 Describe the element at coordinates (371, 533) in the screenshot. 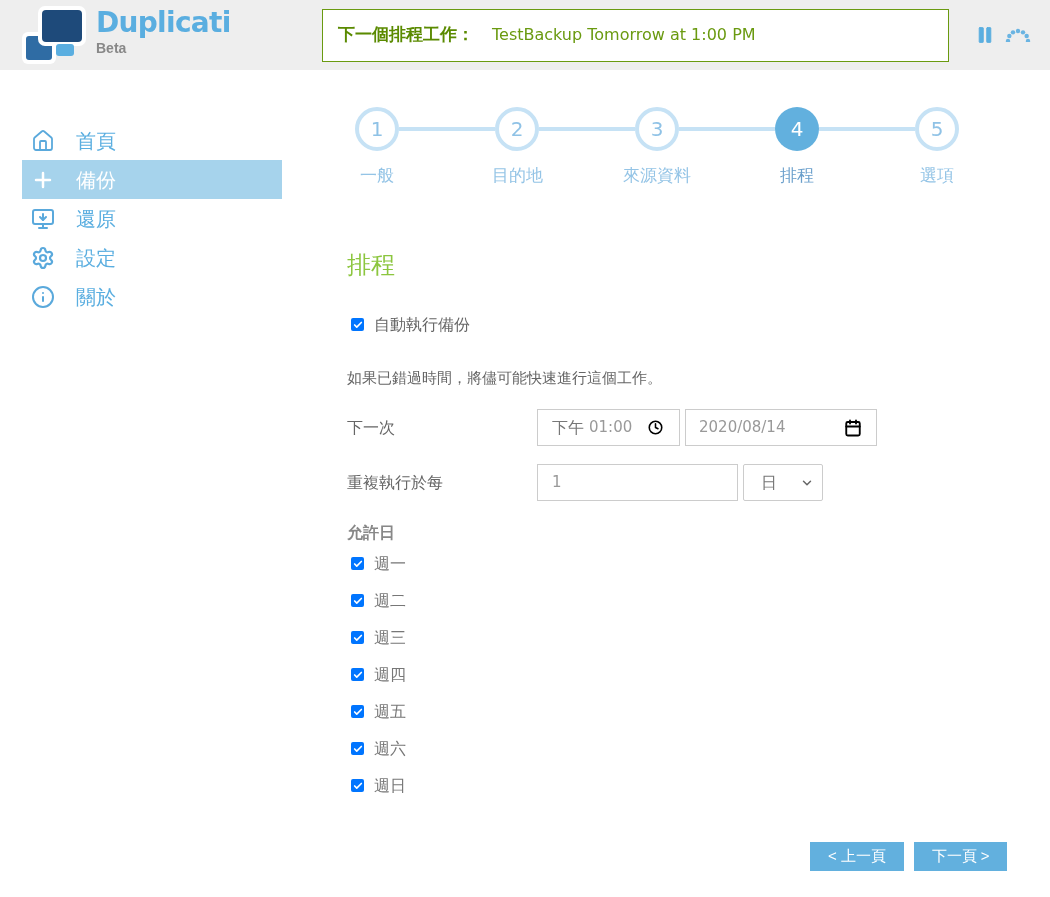

I see `allowed-days-label: 允許日` at that location.